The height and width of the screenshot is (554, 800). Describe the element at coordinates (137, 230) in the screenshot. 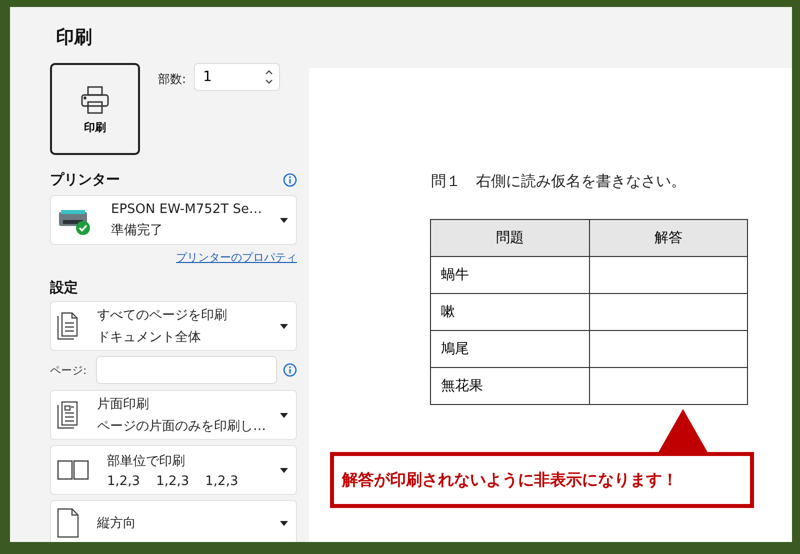

I see `printer-status: 準備完了` at that location.